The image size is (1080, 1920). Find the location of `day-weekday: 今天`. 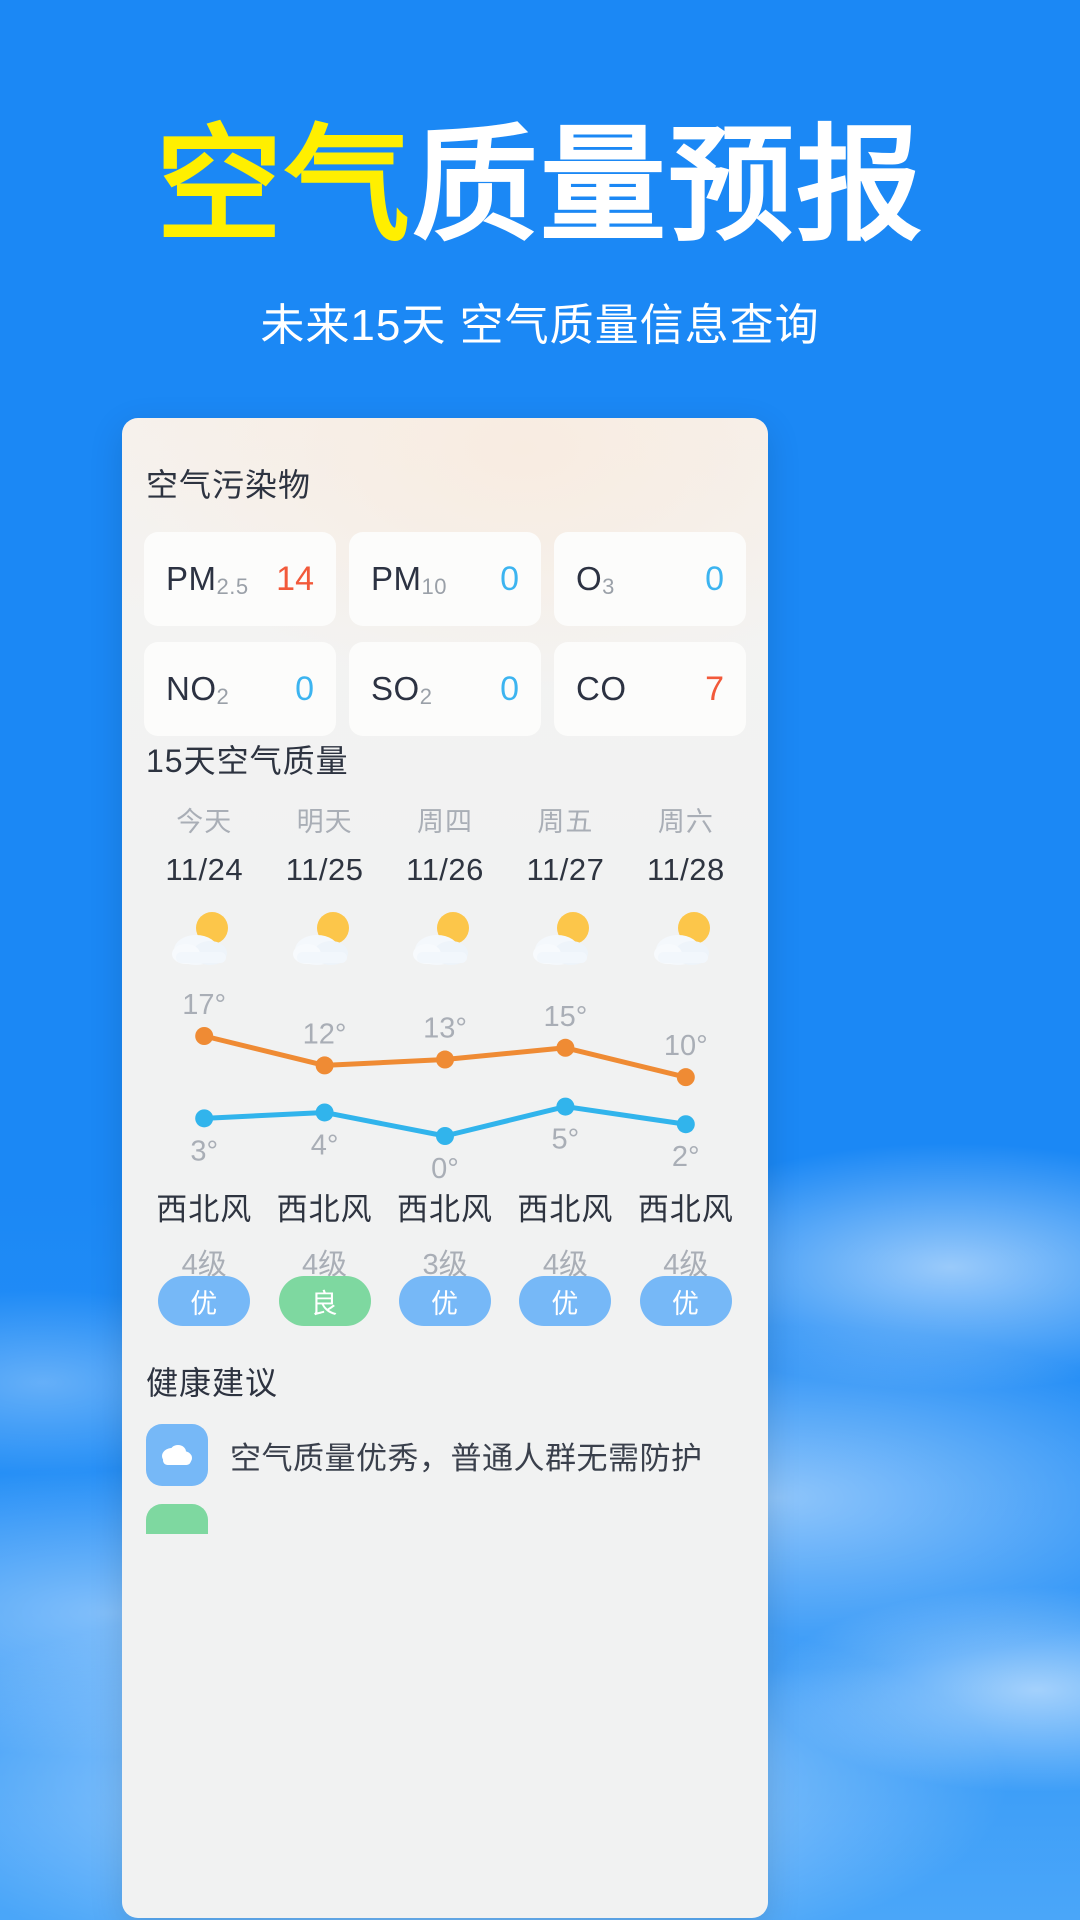

day-weekday: 今天 is located at coordinates (204, 822).